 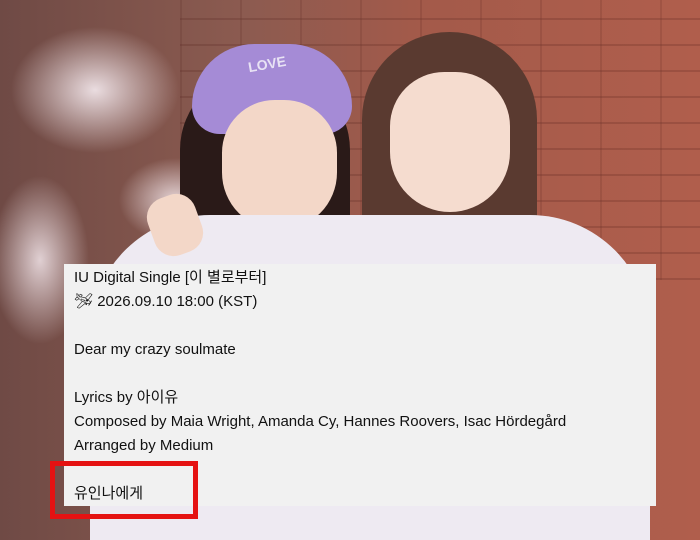 I want to click on lyrics-credit: Lyrics by 아이유, so click(x=126, y=397).